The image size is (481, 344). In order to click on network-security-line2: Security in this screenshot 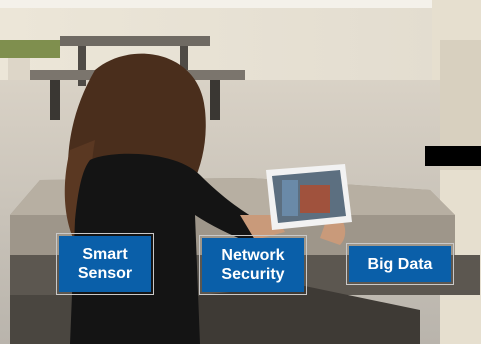, I will do `click(253, 274)`.